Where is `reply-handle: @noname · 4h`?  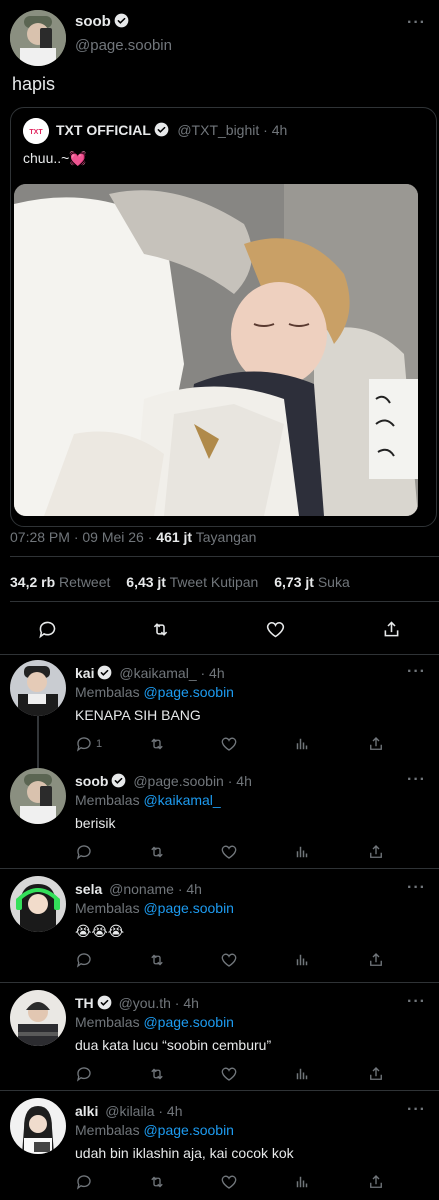 reply-handle: @noname · 4h is located at coordinates (155, 889).